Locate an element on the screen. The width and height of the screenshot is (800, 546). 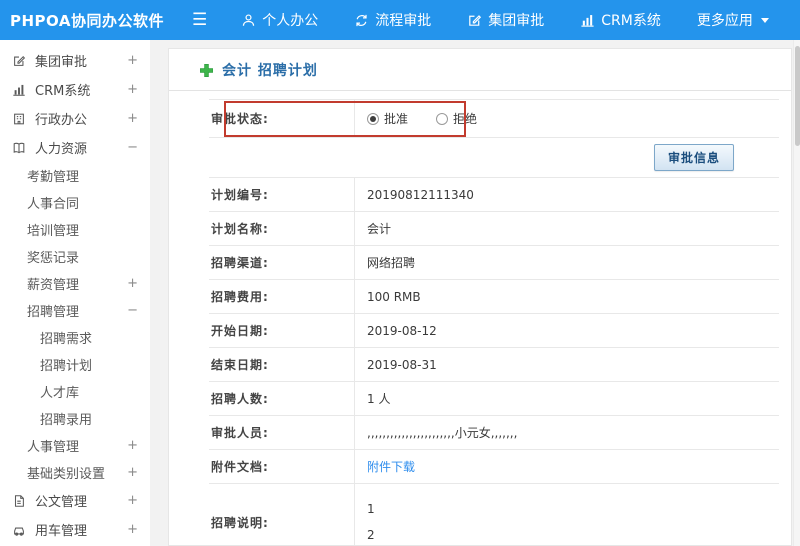
row-approve-button: 审批信息 is located at coordinates (494, 158).